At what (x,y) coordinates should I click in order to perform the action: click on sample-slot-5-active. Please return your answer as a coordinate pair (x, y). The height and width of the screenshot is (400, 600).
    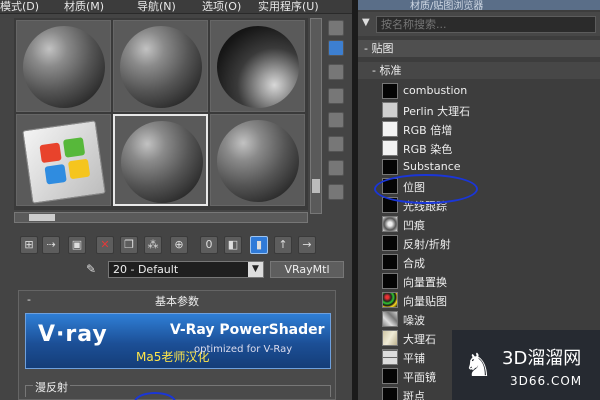
    Looking at the image, I should click on (160, 160).